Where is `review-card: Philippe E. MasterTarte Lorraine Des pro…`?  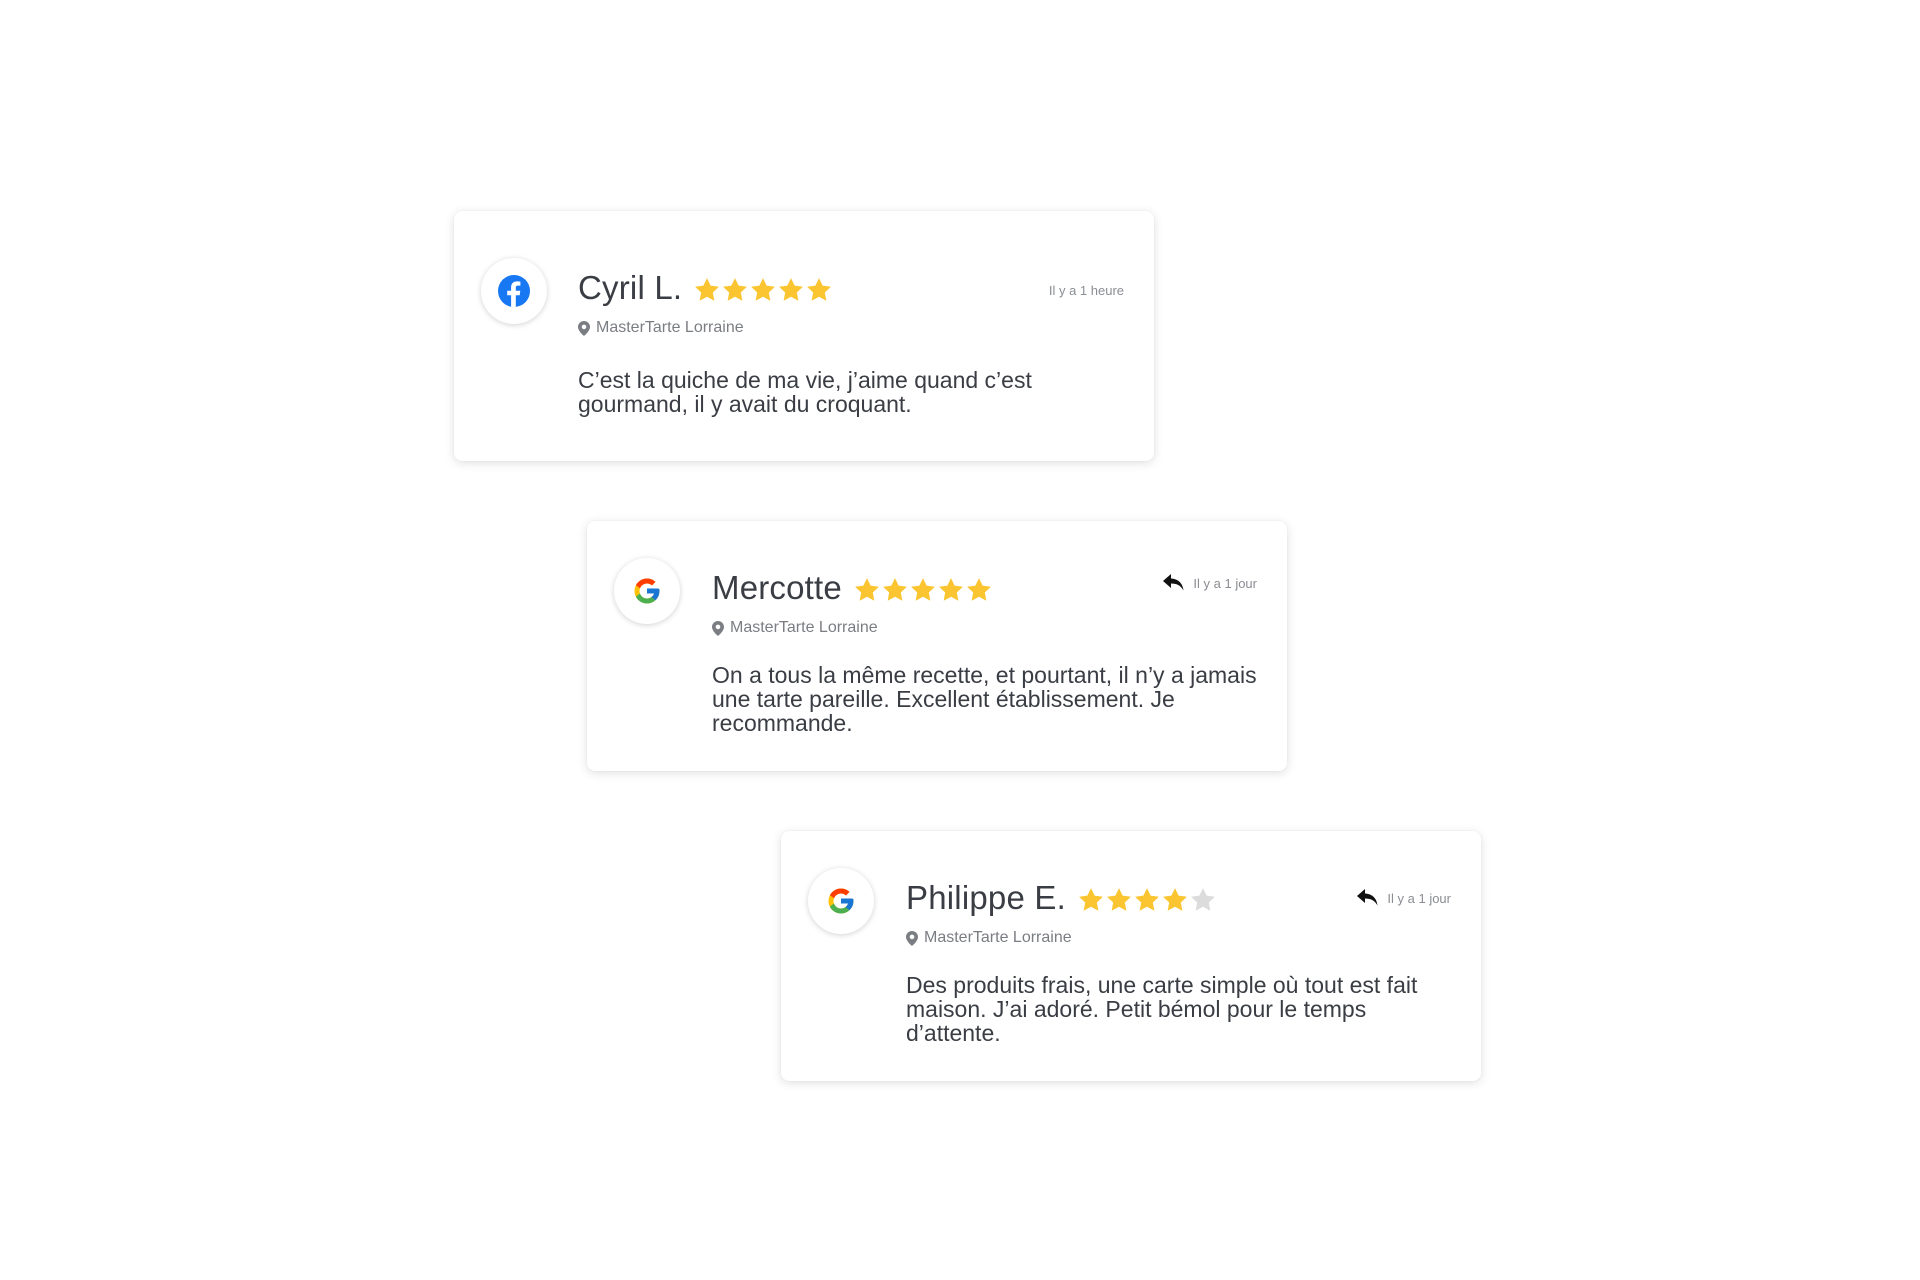
review-card: Philippe E. MasterTarte Lorraine Des pro… is located at coordinates (1131, 956).